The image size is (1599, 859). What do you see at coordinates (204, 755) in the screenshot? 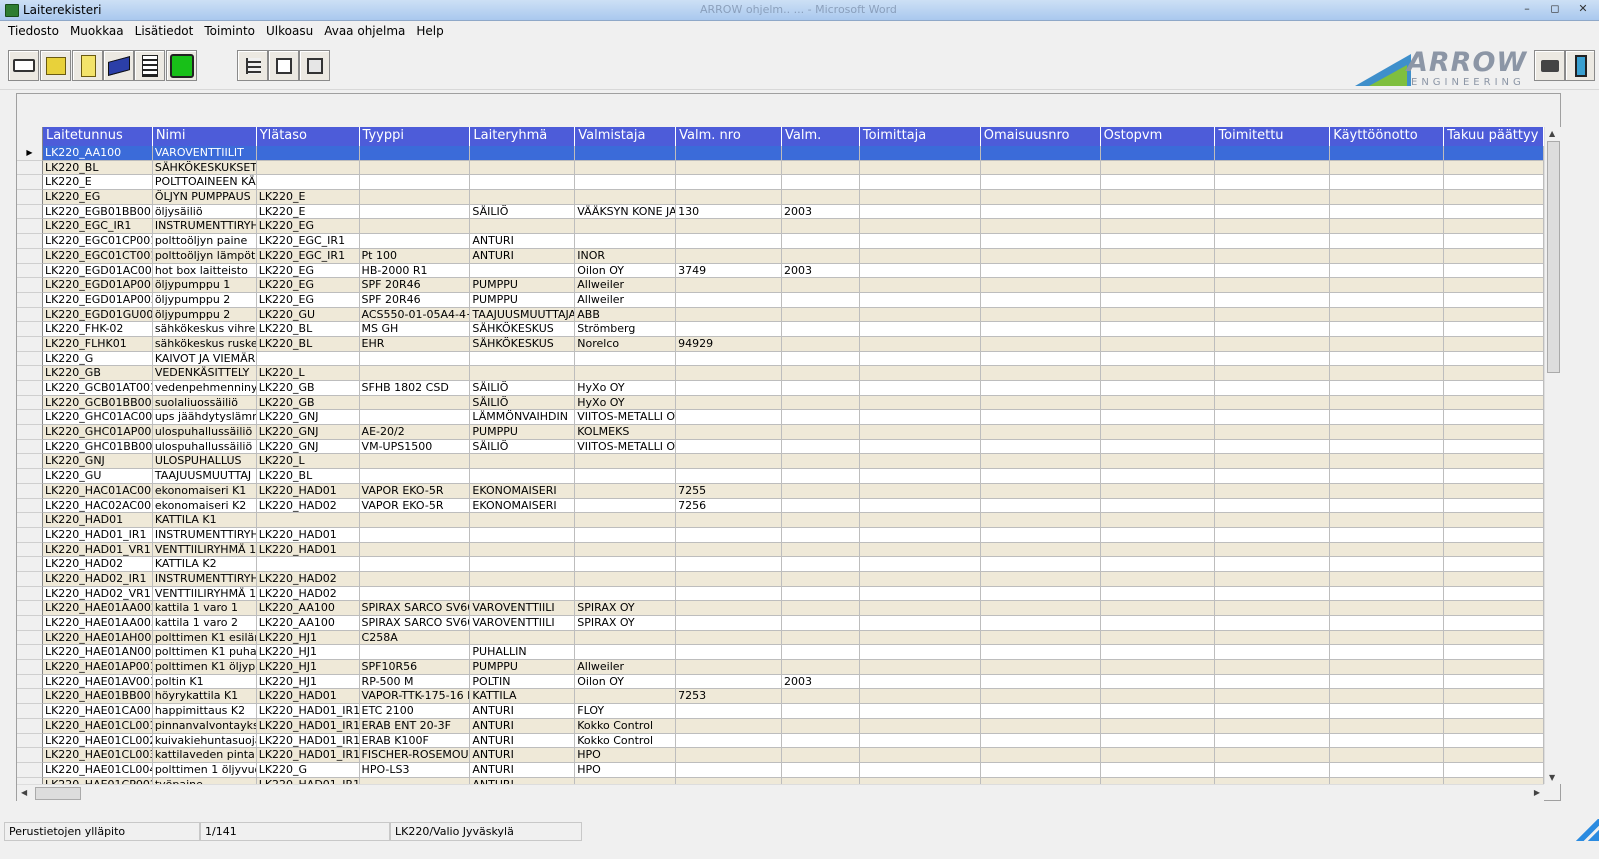
I see `table-cell: kattilaveden pinta K1` at bounding box center [204, 755].